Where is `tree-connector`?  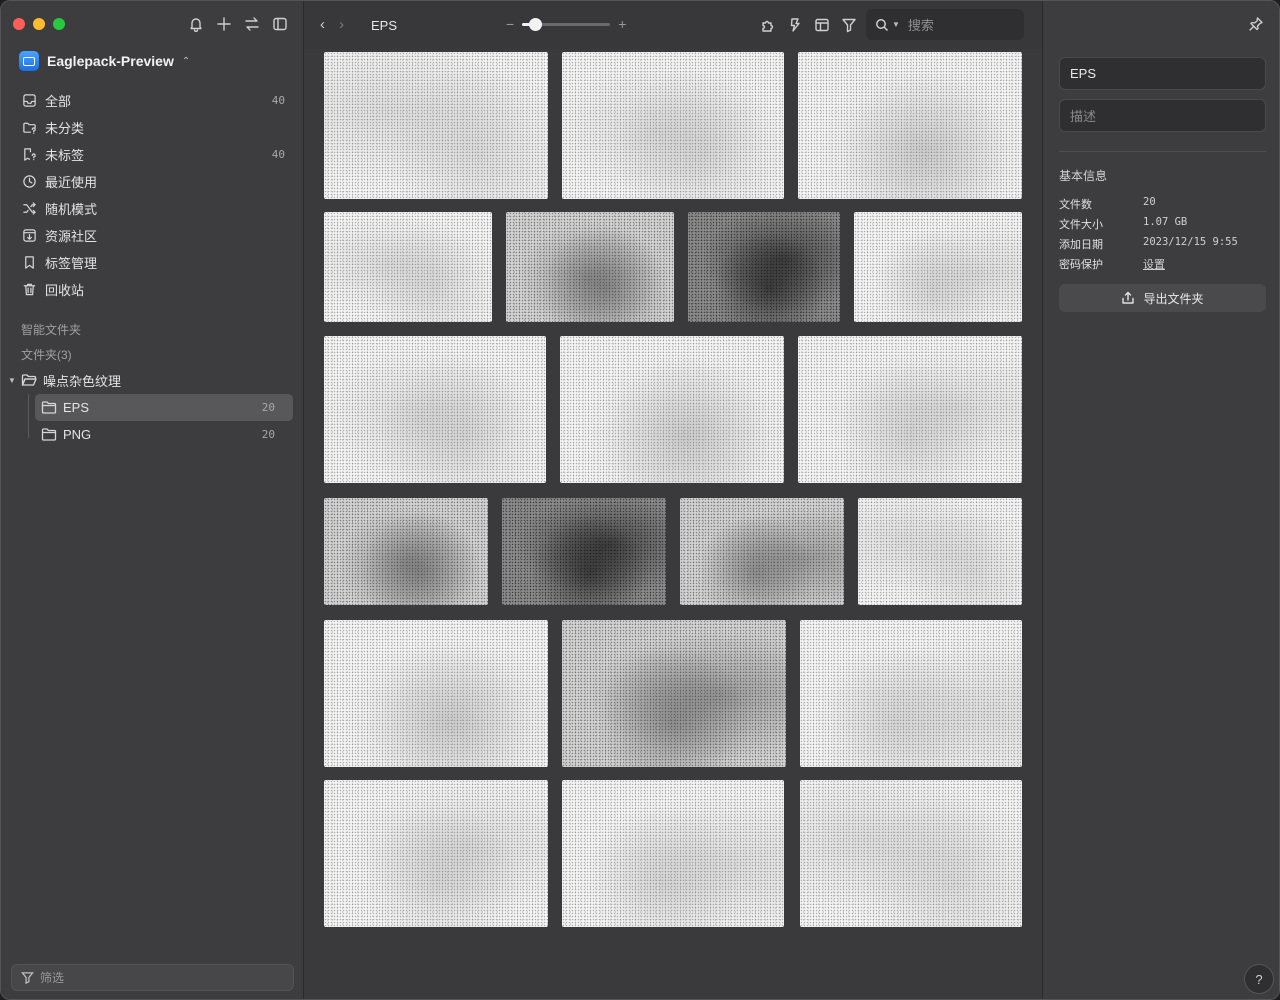 tree-connector is located at coordinates (28, 416).